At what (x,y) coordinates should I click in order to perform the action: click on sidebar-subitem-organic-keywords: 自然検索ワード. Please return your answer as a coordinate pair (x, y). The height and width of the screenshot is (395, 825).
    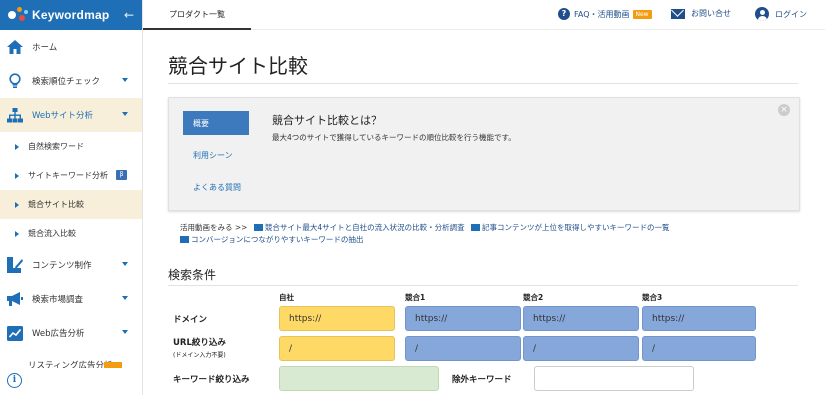
    Looking at the image, I should click on (71, 146).